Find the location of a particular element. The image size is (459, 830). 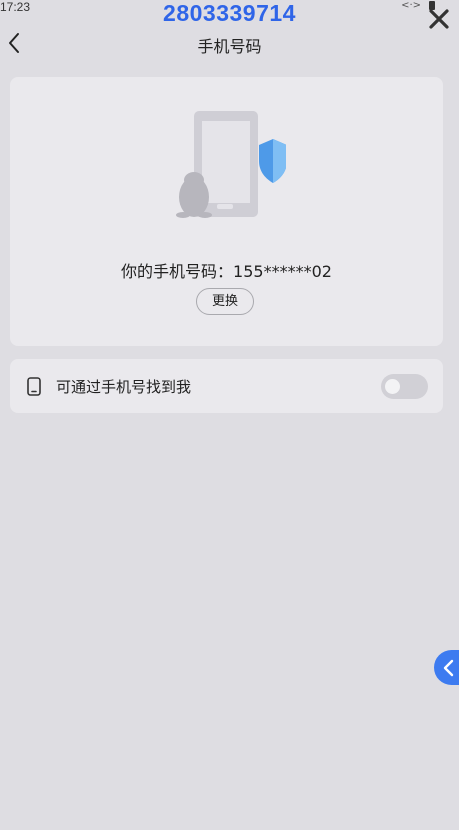

side-drawer-chevron-icon is located at coordinates (448, 668).